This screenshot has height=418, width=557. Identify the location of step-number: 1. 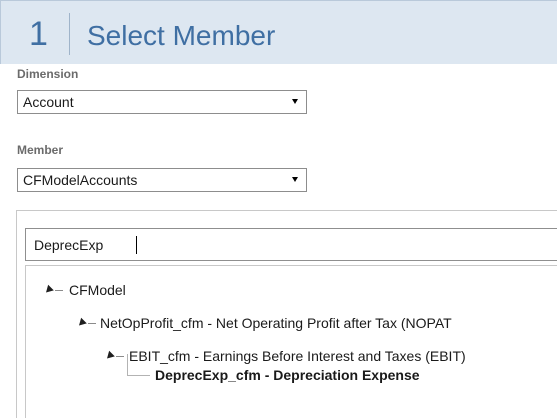
(38, 34).